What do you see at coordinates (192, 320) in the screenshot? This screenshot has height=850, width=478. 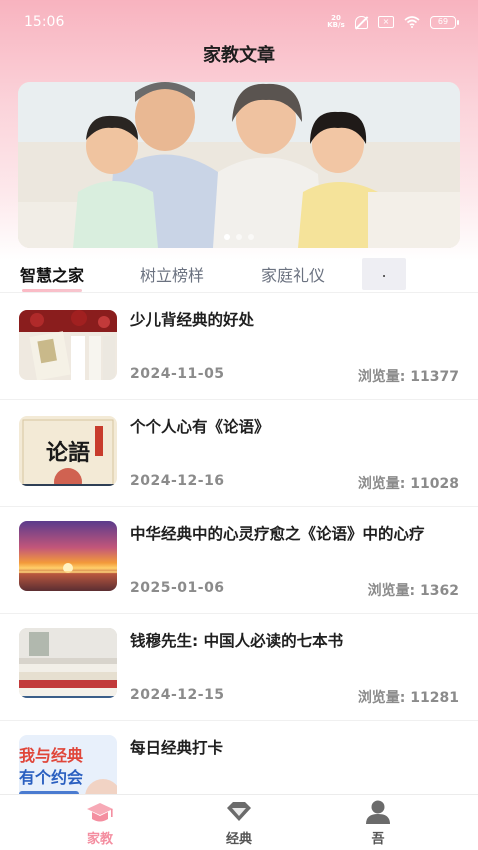 I see `article-title: 少儿背经典的好处` at bounding box center [192, 320].